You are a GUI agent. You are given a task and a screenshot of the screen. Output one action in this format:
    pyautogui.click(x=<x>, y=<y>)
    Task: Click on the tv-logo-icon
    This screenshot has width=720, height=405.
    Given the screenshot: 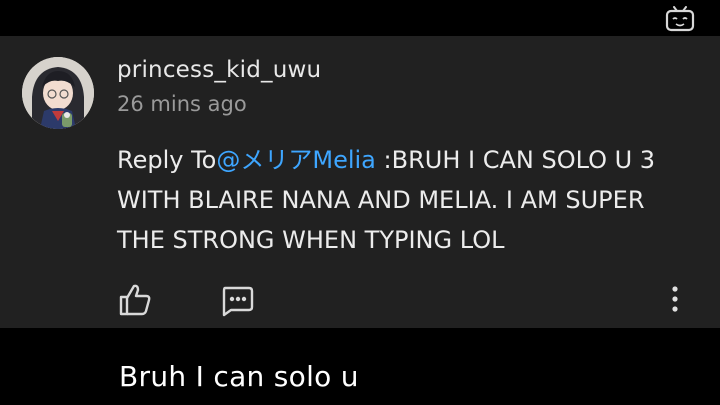 What is the action you would take?
    pyautogui.click(x=680, y=19)
    